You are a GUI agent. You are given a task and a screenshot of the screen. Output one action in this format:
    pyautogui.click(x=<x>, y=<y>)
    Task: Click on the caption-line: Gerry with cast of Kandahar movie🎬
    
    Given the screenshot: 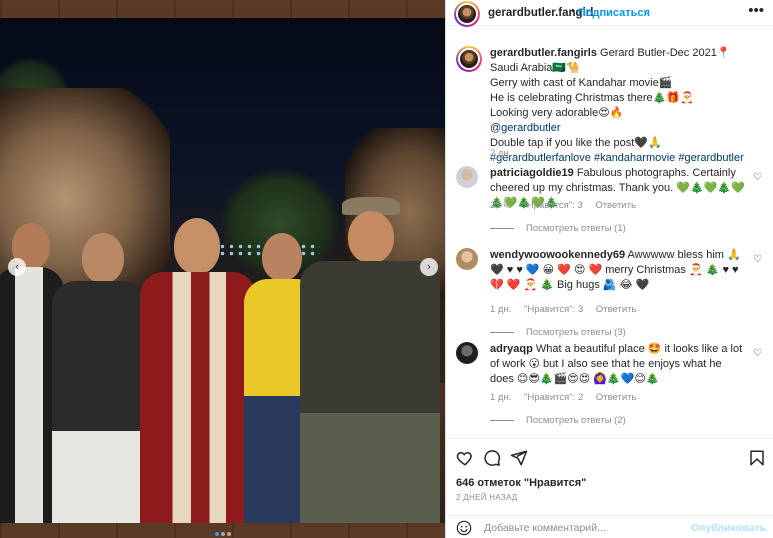 What is the action you would take?
    pyautogui.click(x=581, y=83)
    